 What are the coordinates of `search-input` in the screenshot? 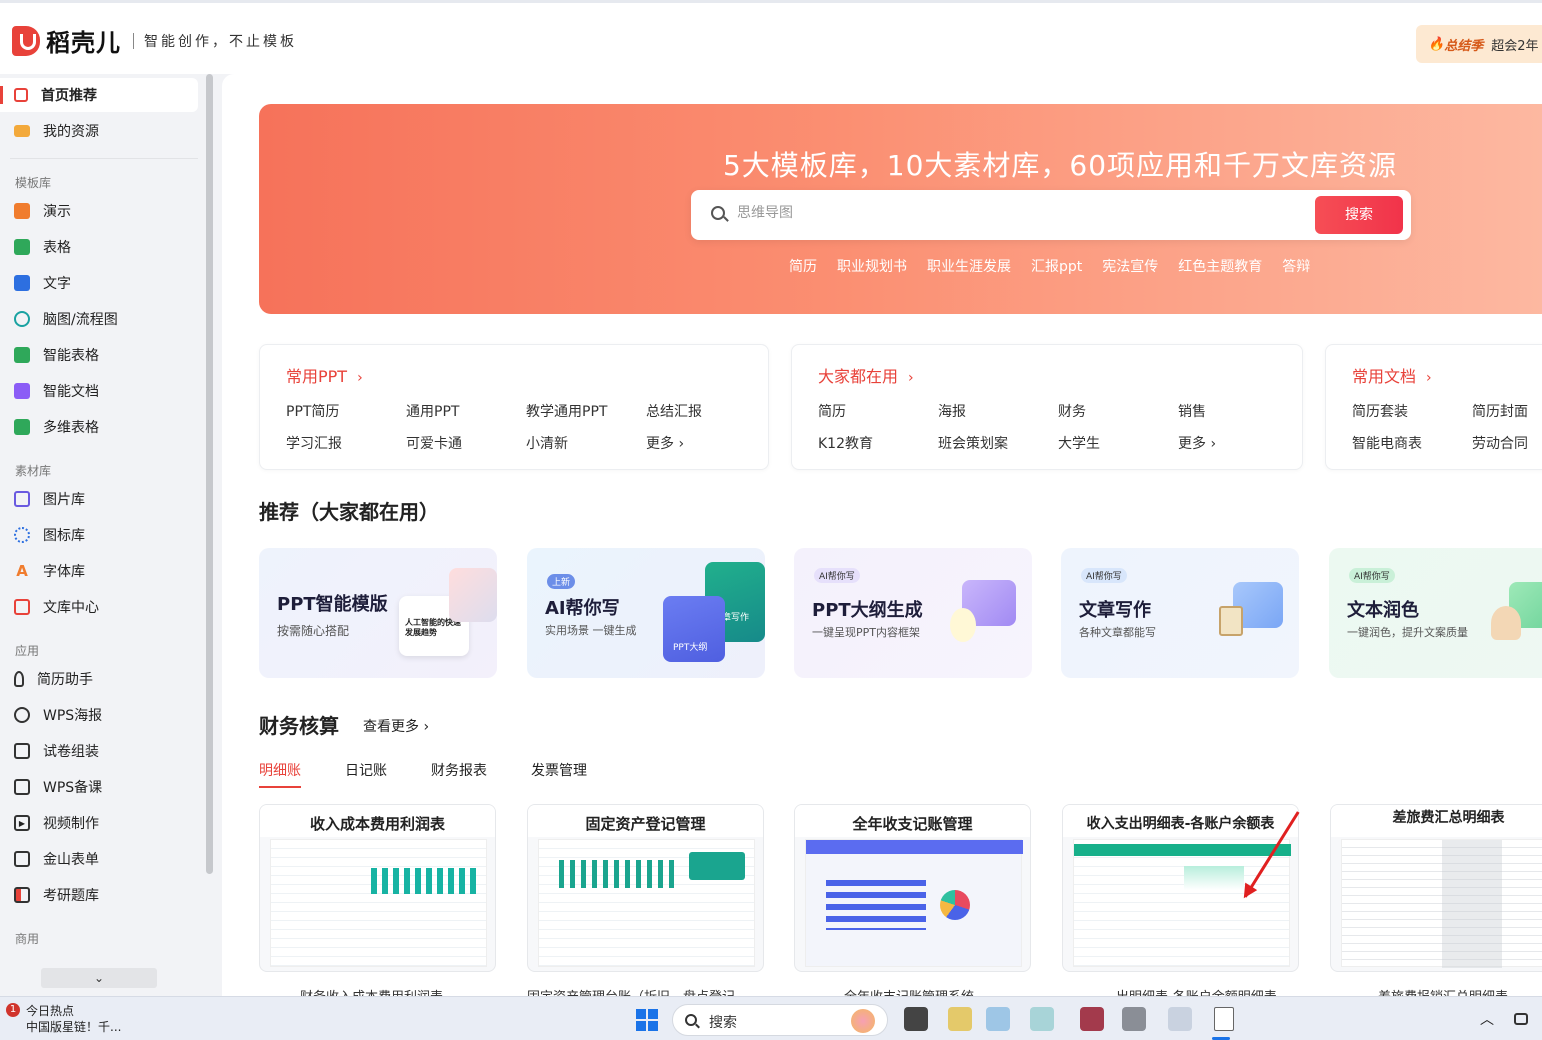 It's located at (1017, 213).